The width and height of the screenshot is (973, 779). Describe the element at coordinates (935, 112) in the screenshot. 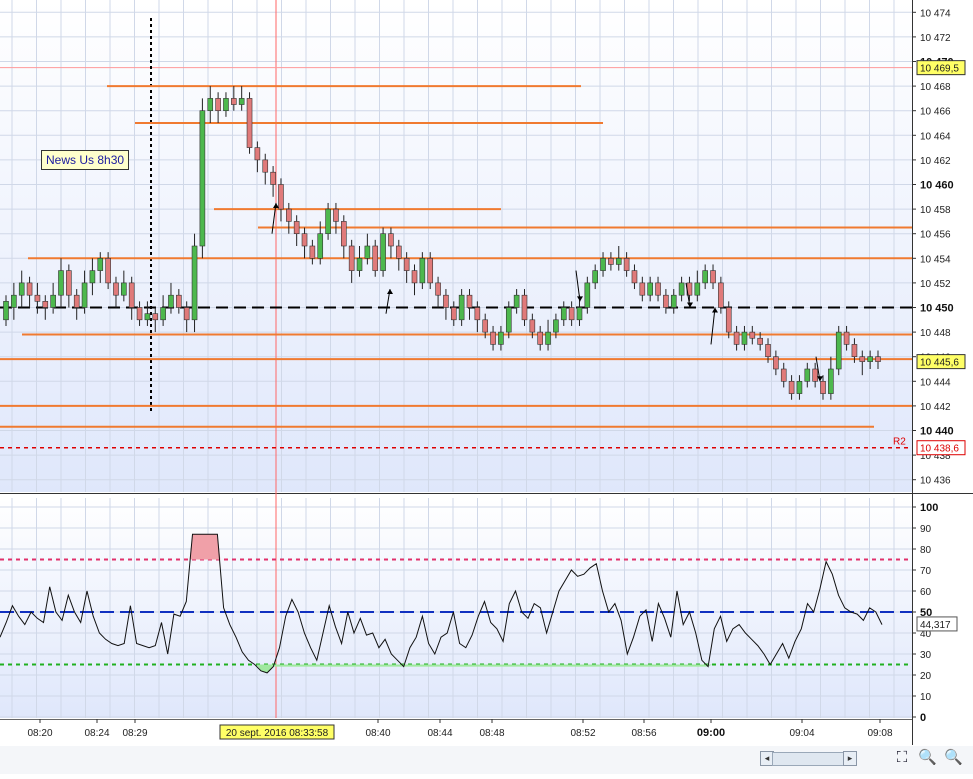

I see `y-tick-label: 10 466` at that location.